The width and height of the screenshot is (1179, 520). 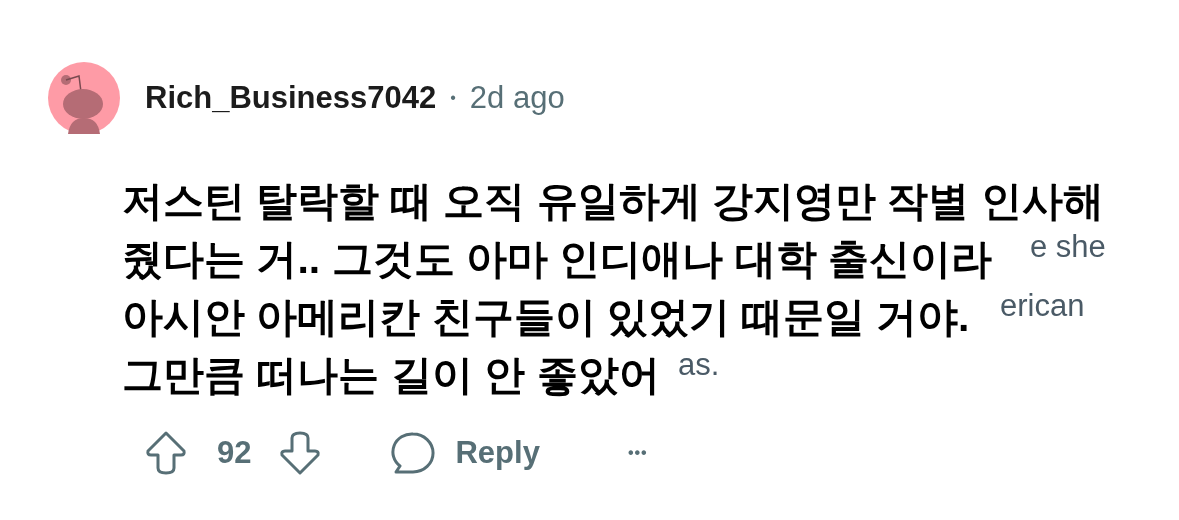 What do you see at coordinates (1068, 247) in the screenshot?
I see `underlying-text: e she` at bounding box center [1068, 247].